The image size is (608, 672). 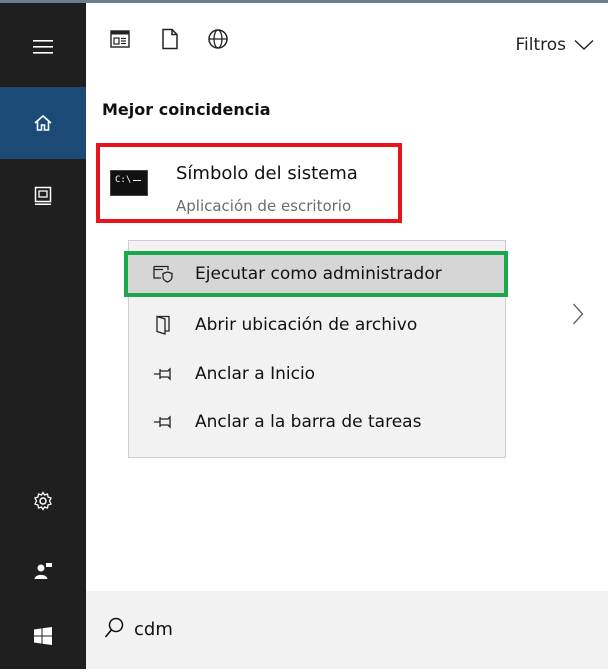 I want to click on hamburger-icon, so click(x=43, y=47).